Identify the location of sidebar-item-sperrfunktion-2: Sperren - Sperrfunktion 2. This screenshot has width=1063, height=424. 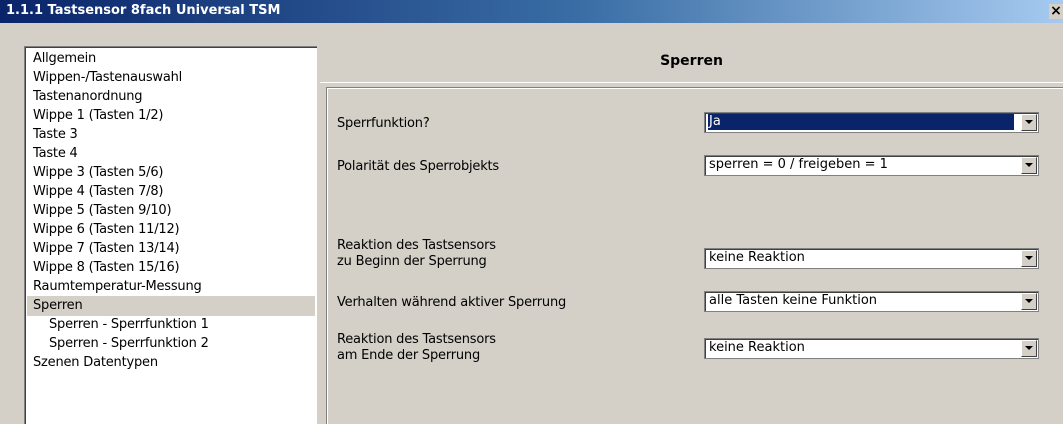
(171, 344).